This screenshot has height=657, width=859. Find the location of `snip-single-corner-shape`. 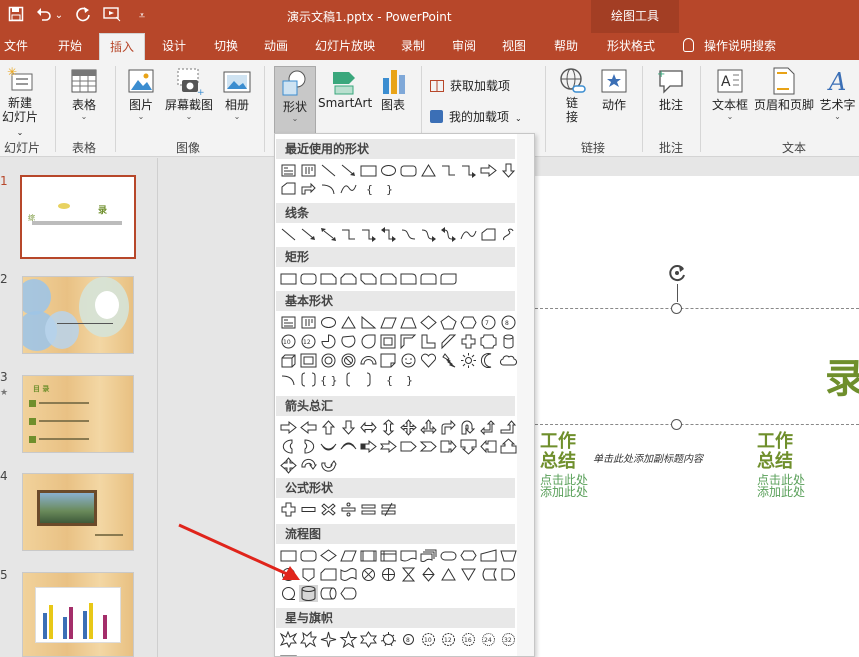

snip-single-corner-shape is located at coordinates (328, 278).